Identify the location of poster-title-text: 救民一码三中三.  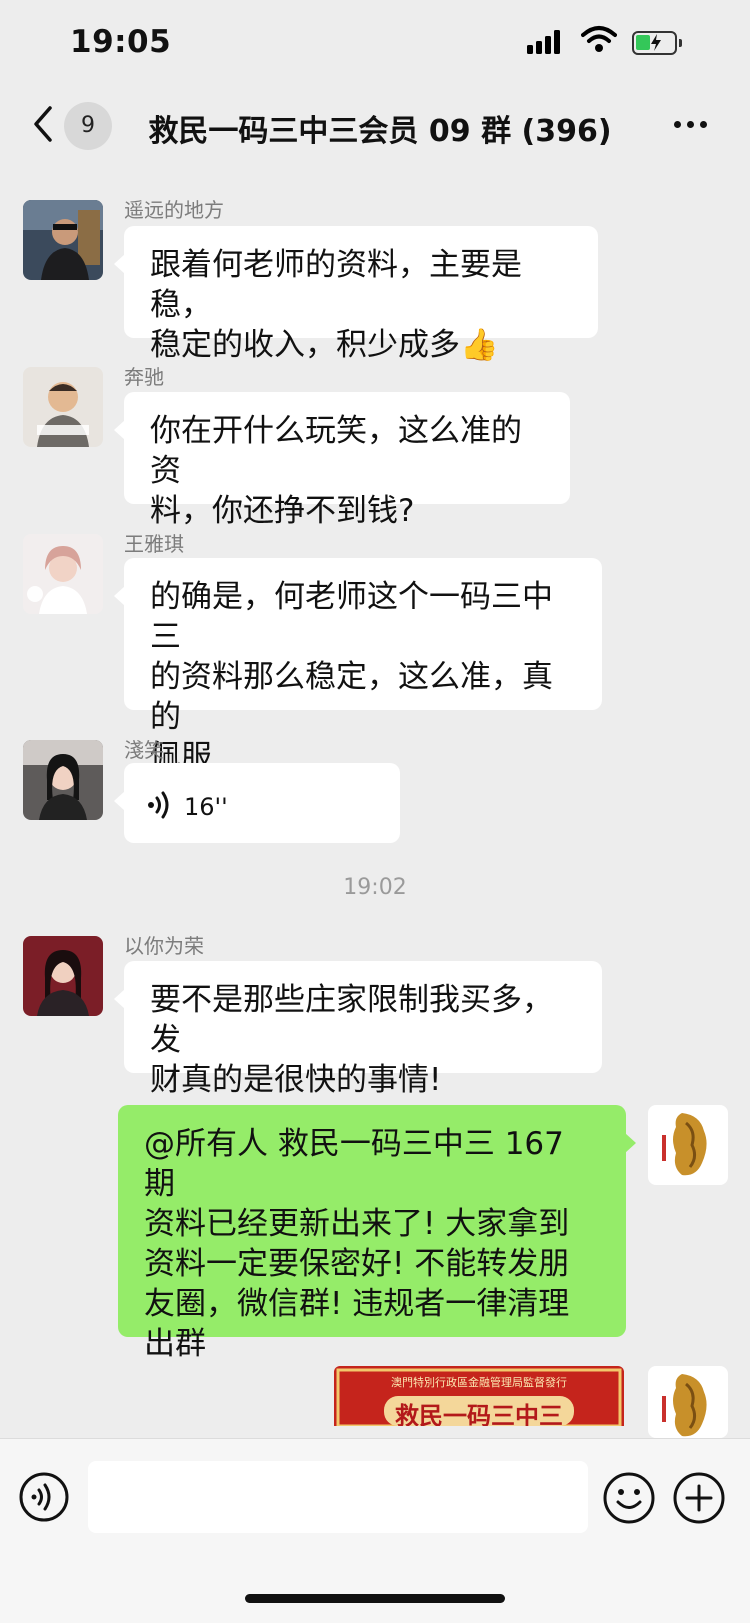
(479, 1414).